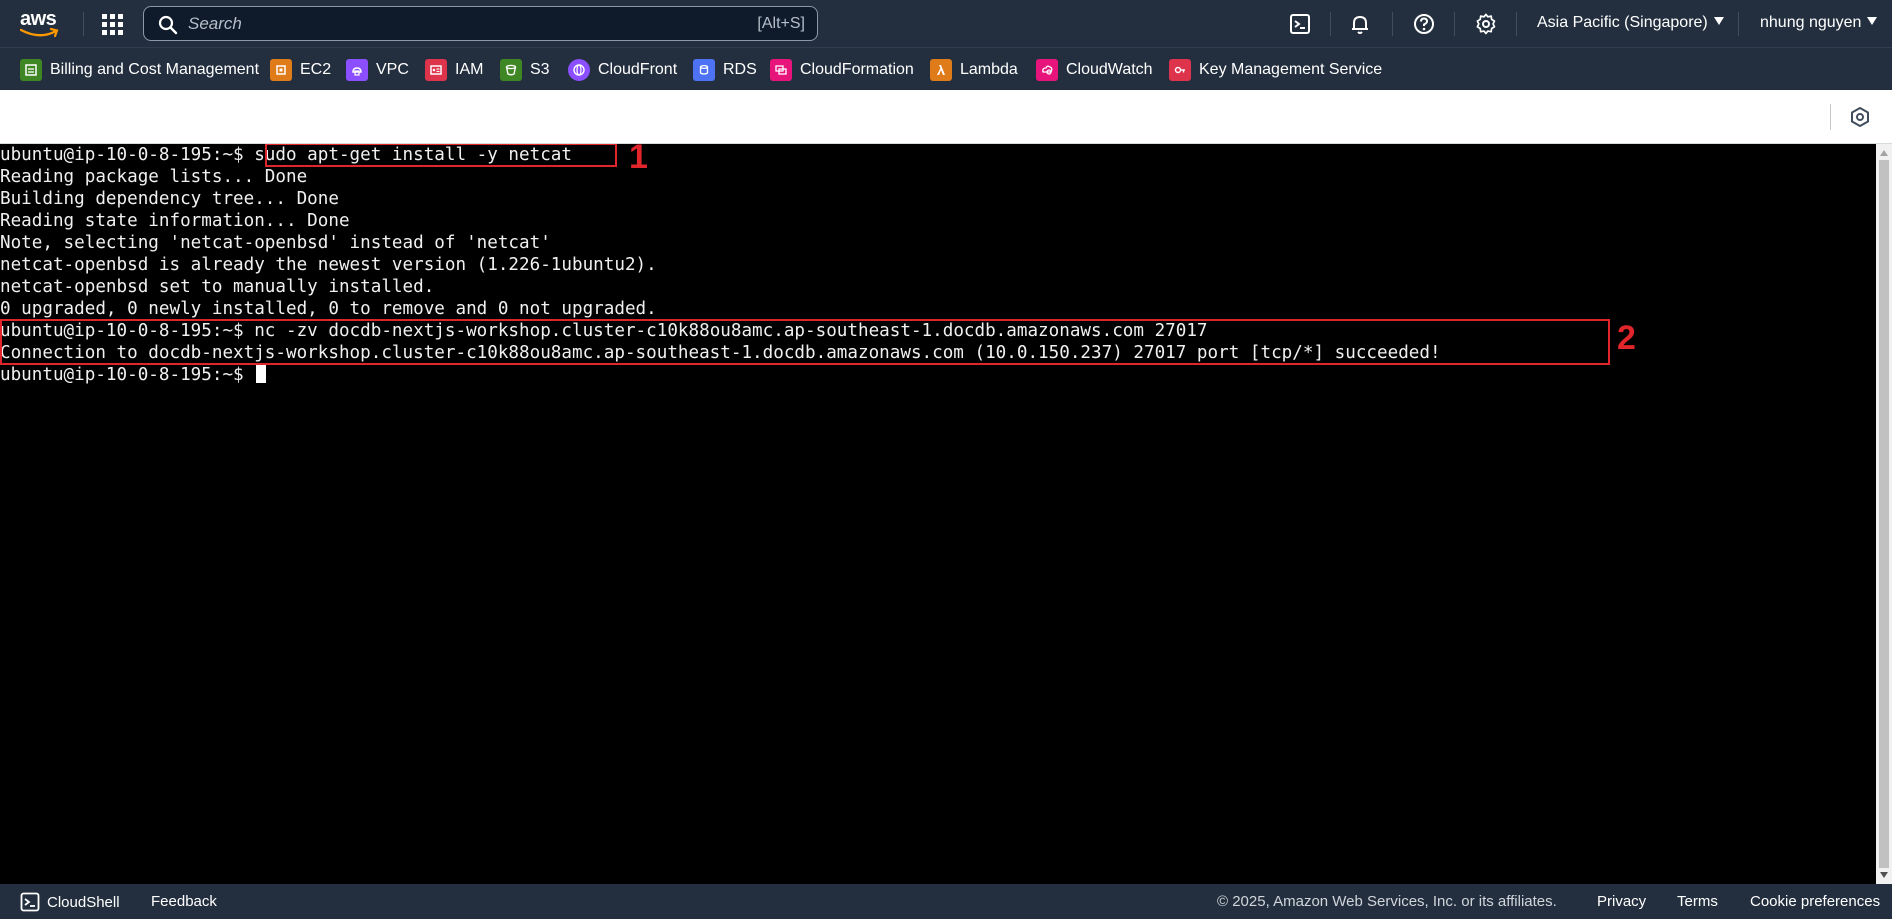 The height and width of the screenshot is (919, 1892). What do you see at coordinates (469, 69) in the screenshot?
I see `favorite-label: IAM` at bounding box center [469, 69].